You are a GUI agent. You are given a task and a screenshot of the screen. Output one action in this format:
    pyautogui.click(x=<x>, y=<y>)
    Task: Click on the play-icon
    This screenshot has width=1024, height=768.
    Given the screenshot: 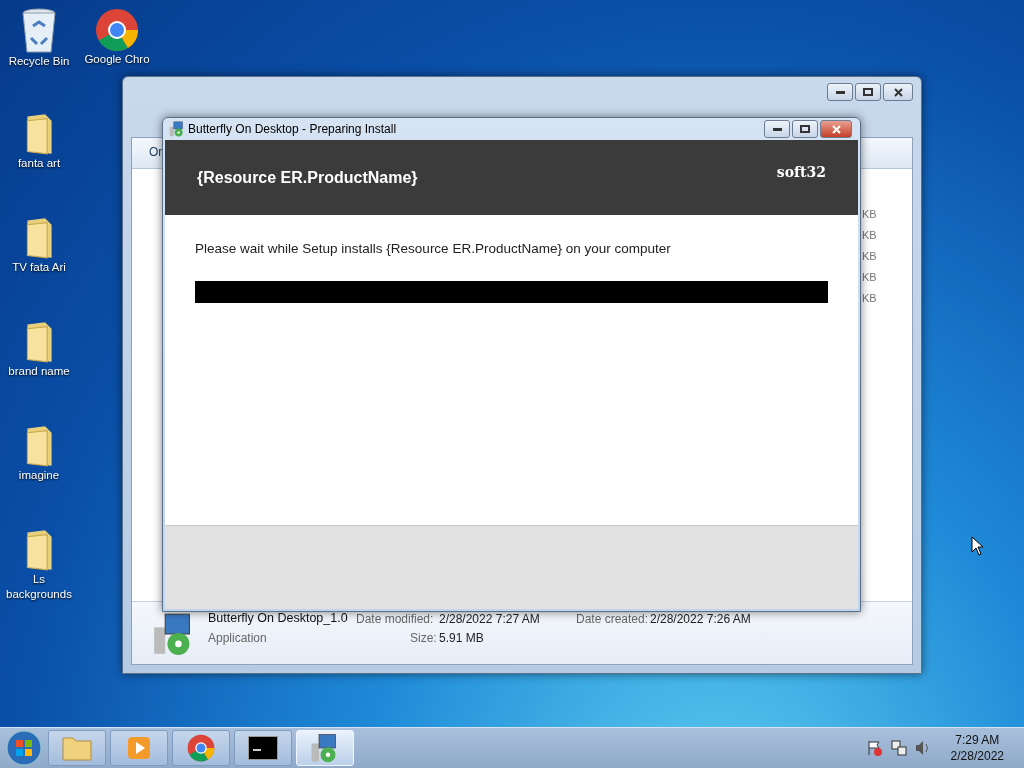 What is the action you would take?
    pyautogui.click(x=139, y=748)
    